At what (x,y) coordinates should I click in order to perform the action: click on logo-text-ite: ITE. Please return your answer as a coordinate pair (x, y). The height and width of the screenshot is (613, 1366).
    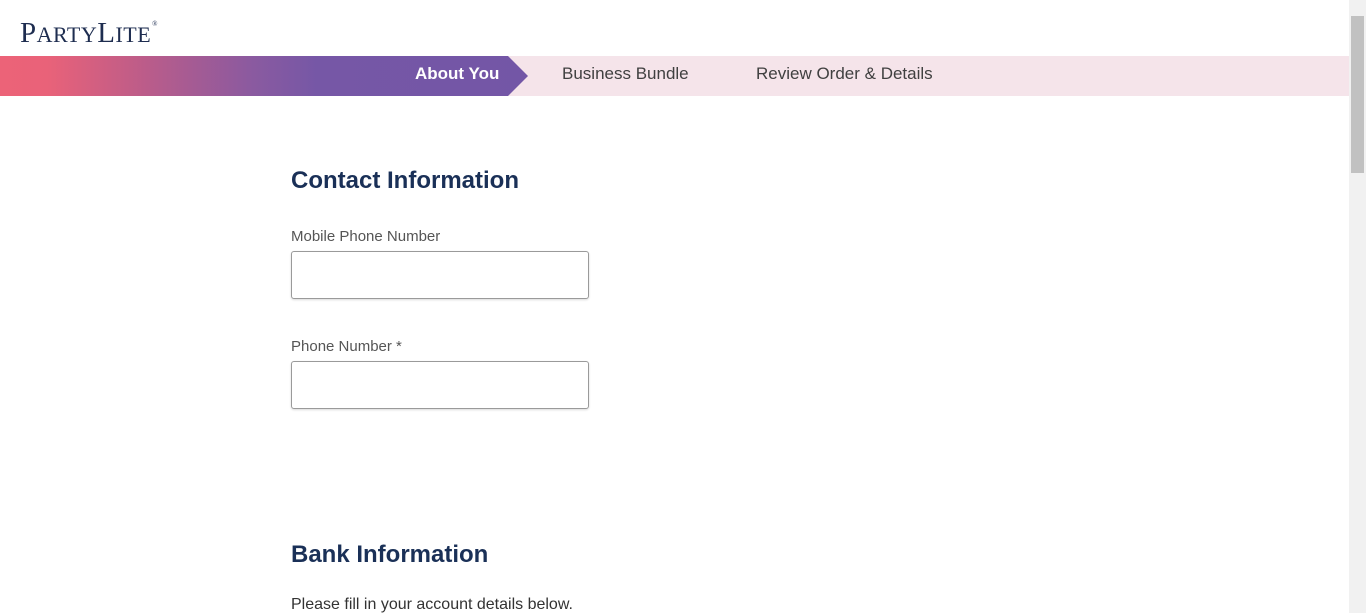
    Looking at the image, I should click on (133, 34).